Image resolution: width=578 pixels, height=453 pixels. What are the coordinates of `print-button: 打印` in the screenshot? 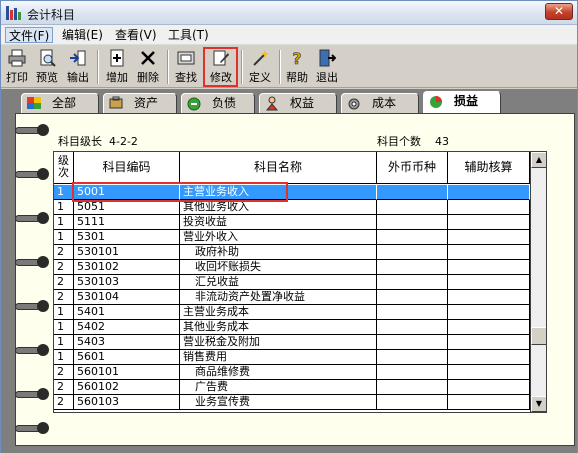 It's located at (17, 67).